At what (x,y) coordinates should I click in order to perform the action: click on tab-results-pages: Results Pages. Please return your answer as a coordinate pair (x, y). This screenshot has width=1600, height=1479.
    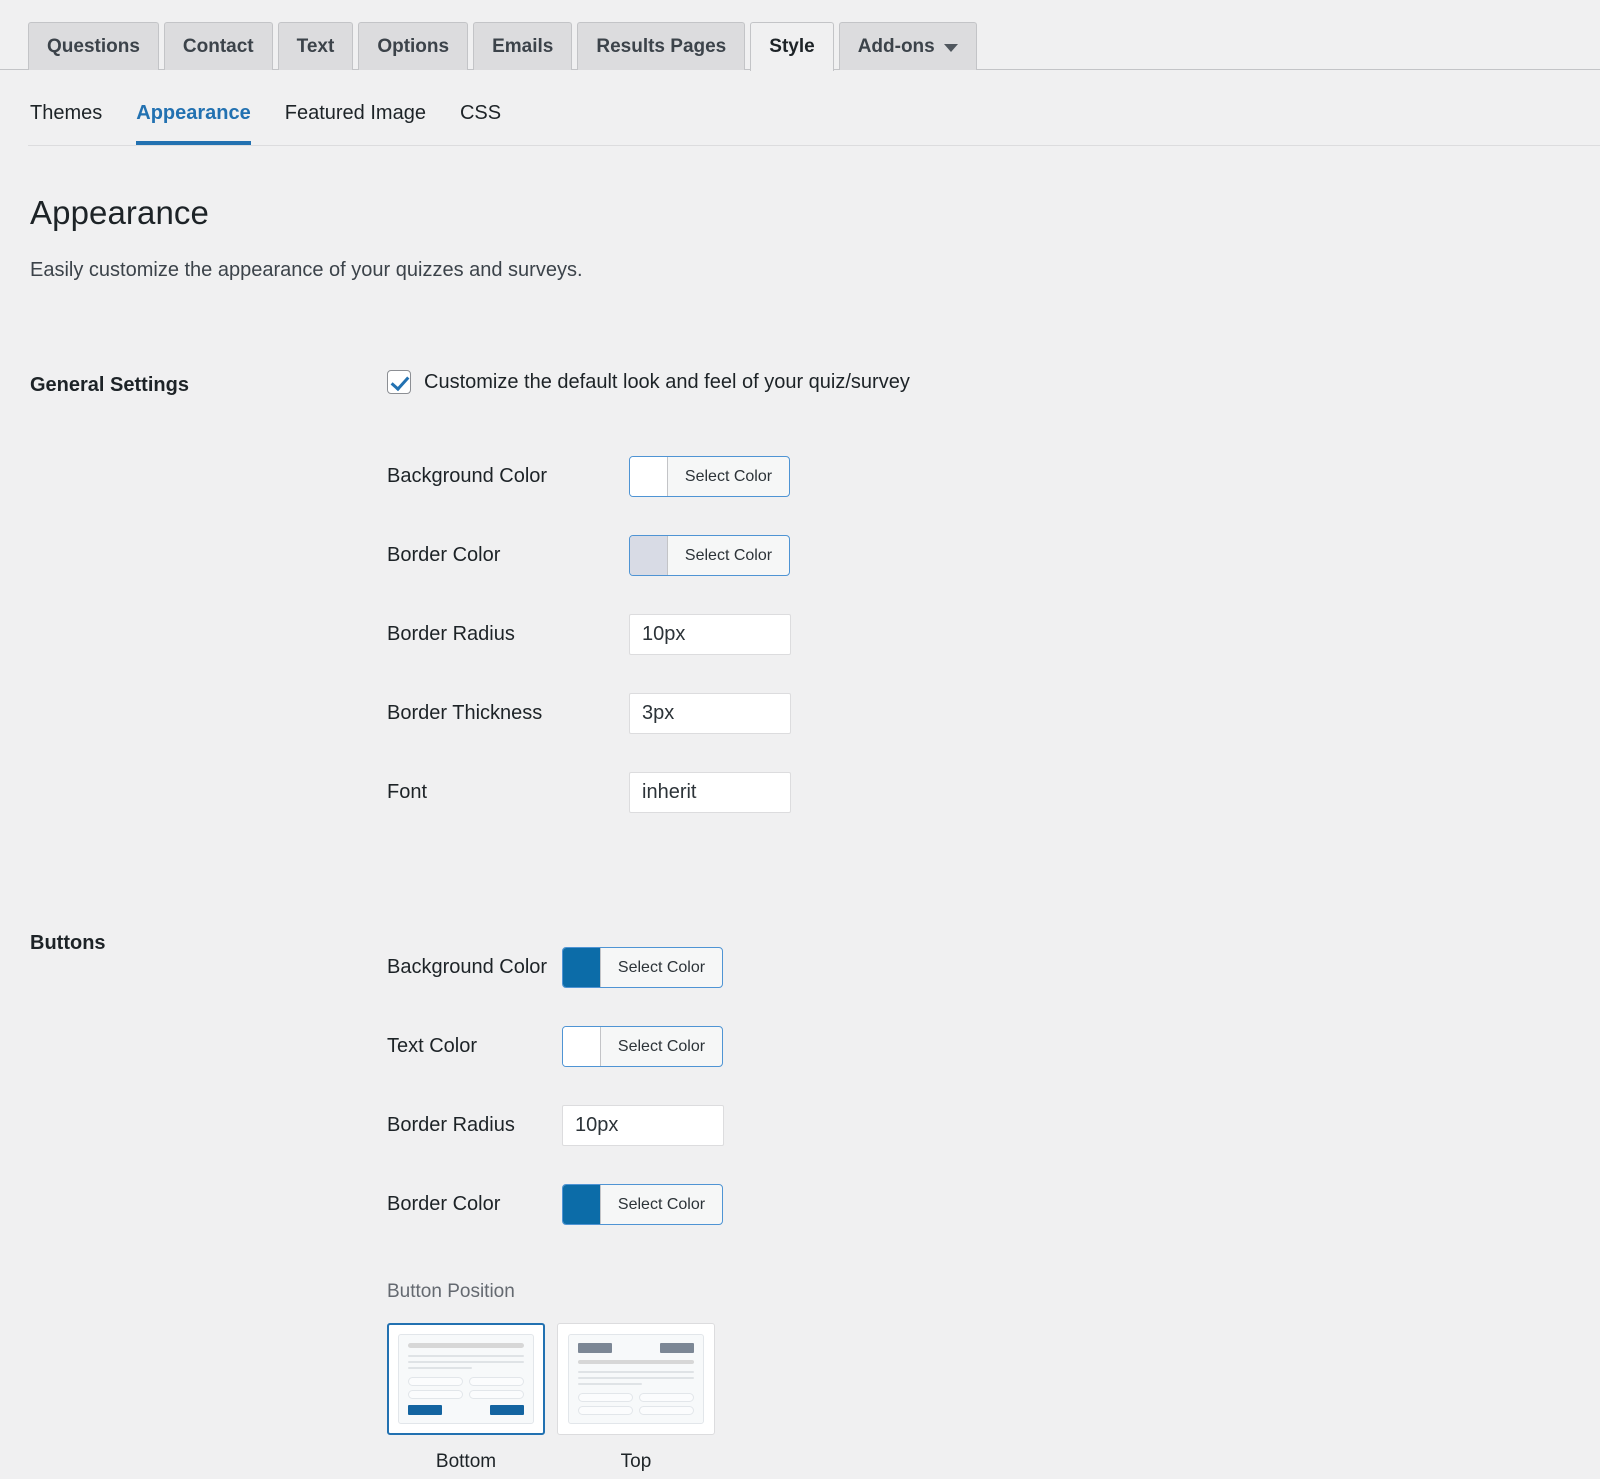
    Looking at the image, I should click on (661, 46).